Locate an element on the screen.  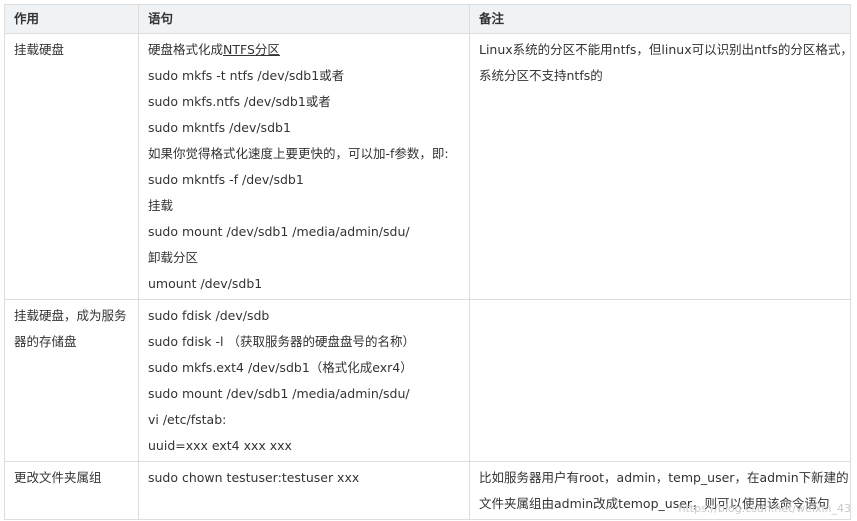
statement-line: 硬盘格式化成NTFS分区 is located at coordinates (304, 50).